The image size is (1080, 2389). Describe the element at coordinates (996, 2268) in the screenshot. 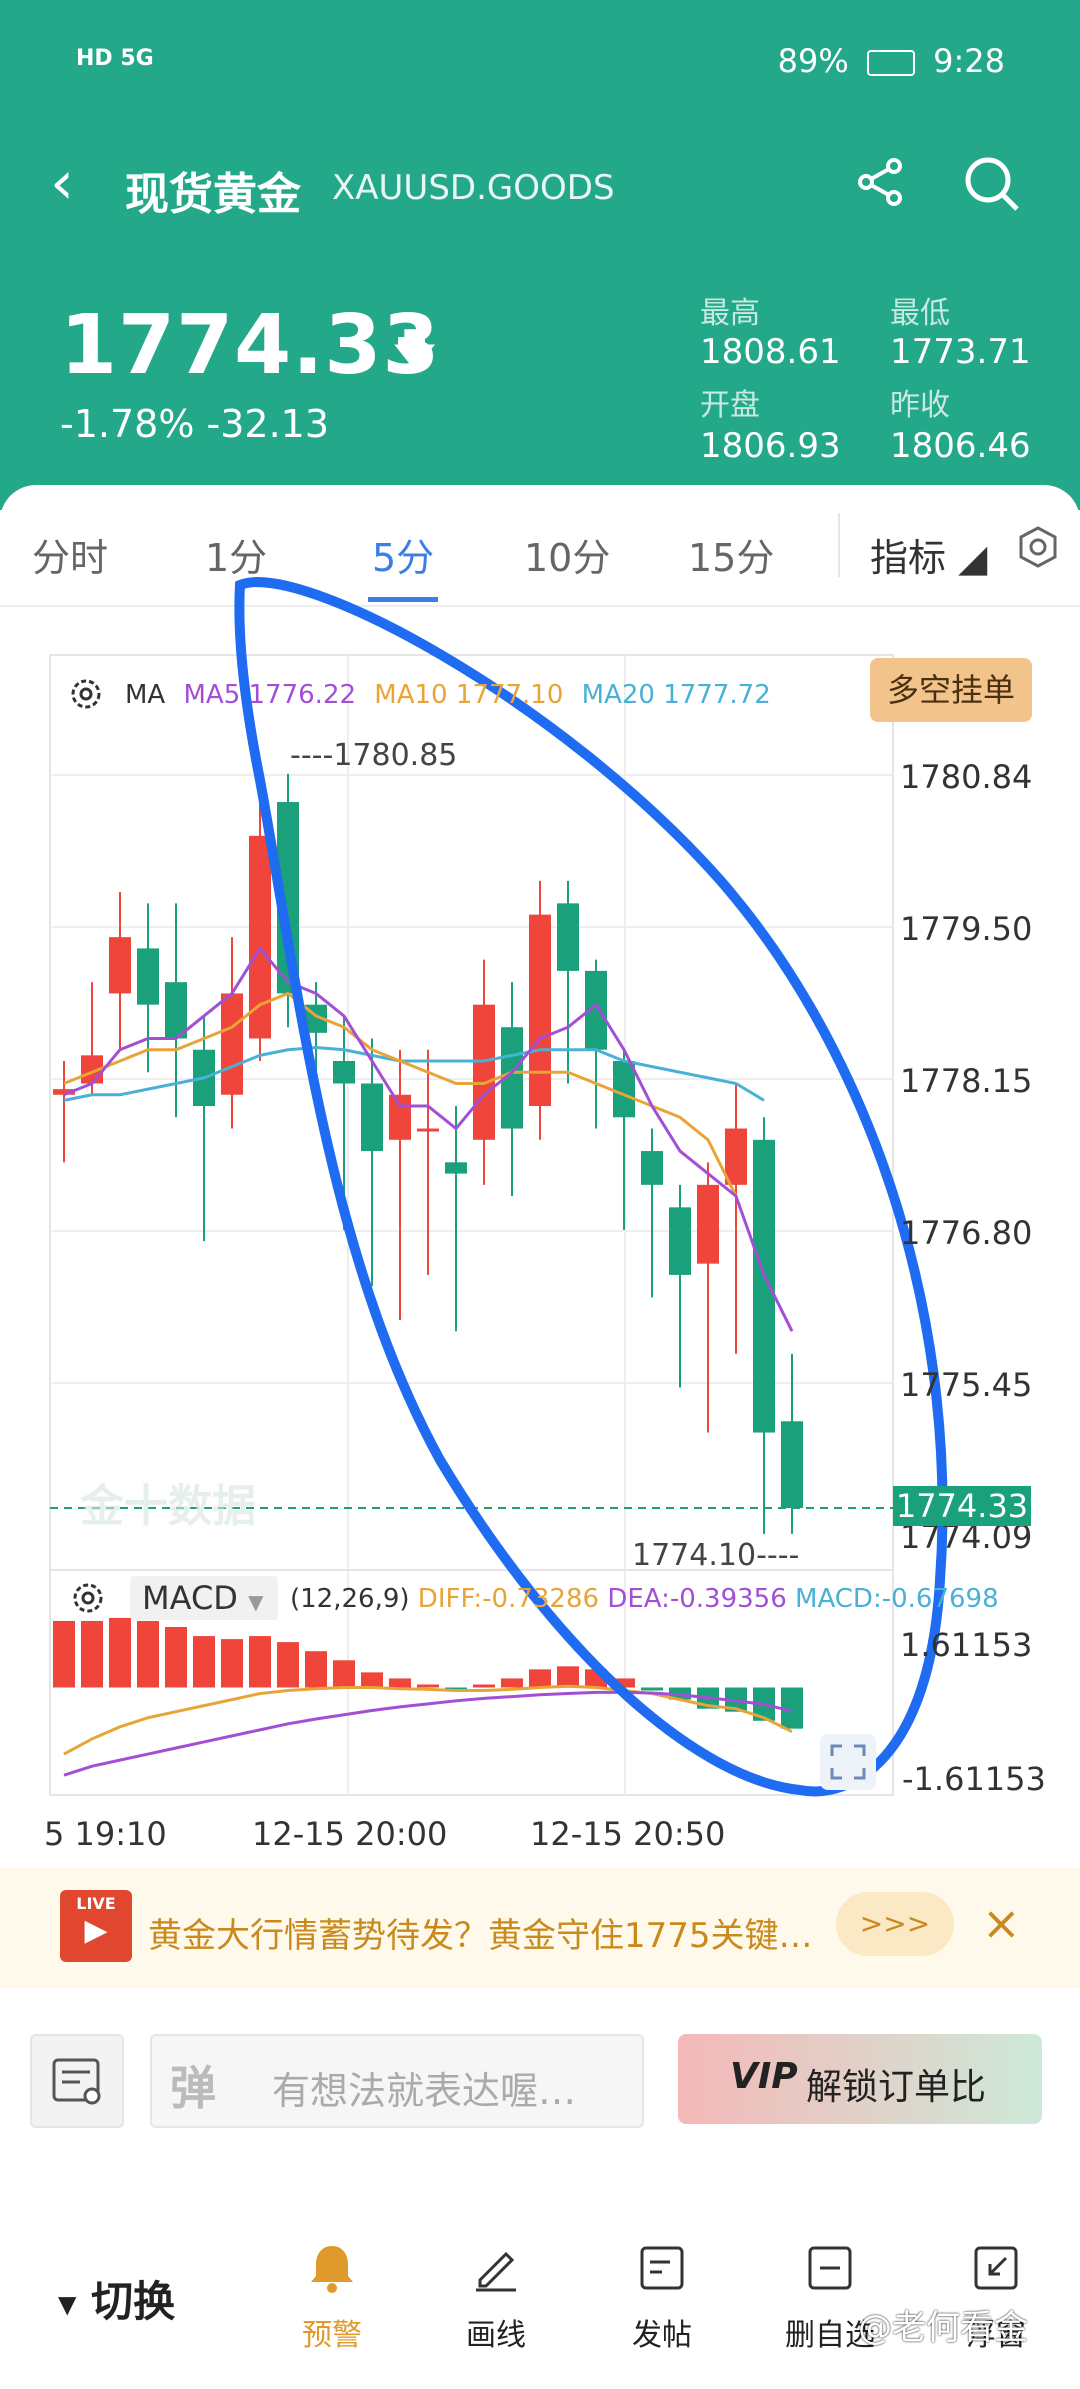

I see `float-window-icon` at that location.